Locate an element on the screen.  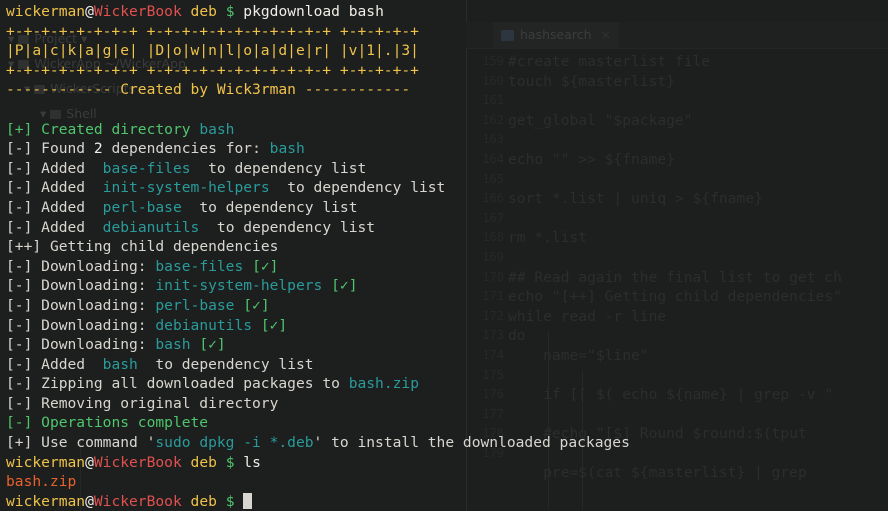
log-downloading-package: [-] Downloading: init-system-helpers [✓] is located at coordinates (447, 286).